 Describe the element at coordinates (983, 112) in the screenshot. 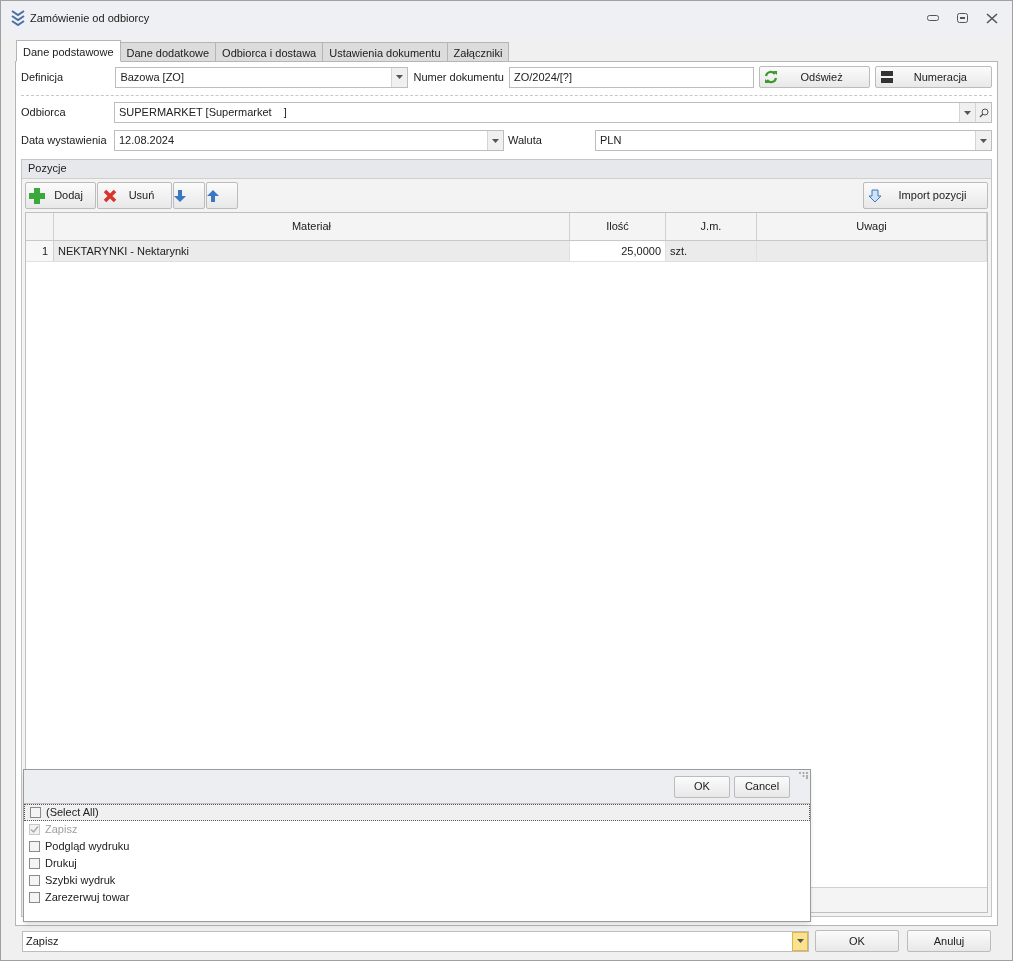

I see `search-icon` at that location.